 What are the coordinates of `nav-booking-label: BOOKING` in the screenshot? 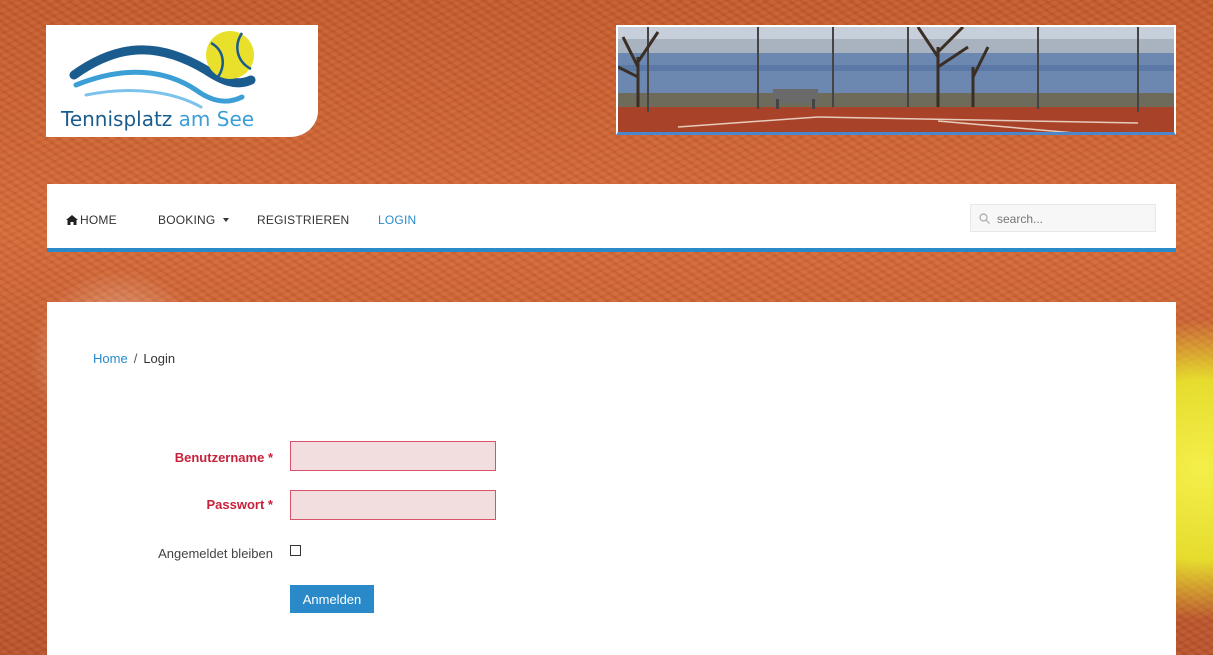 It's located at (187, 220).